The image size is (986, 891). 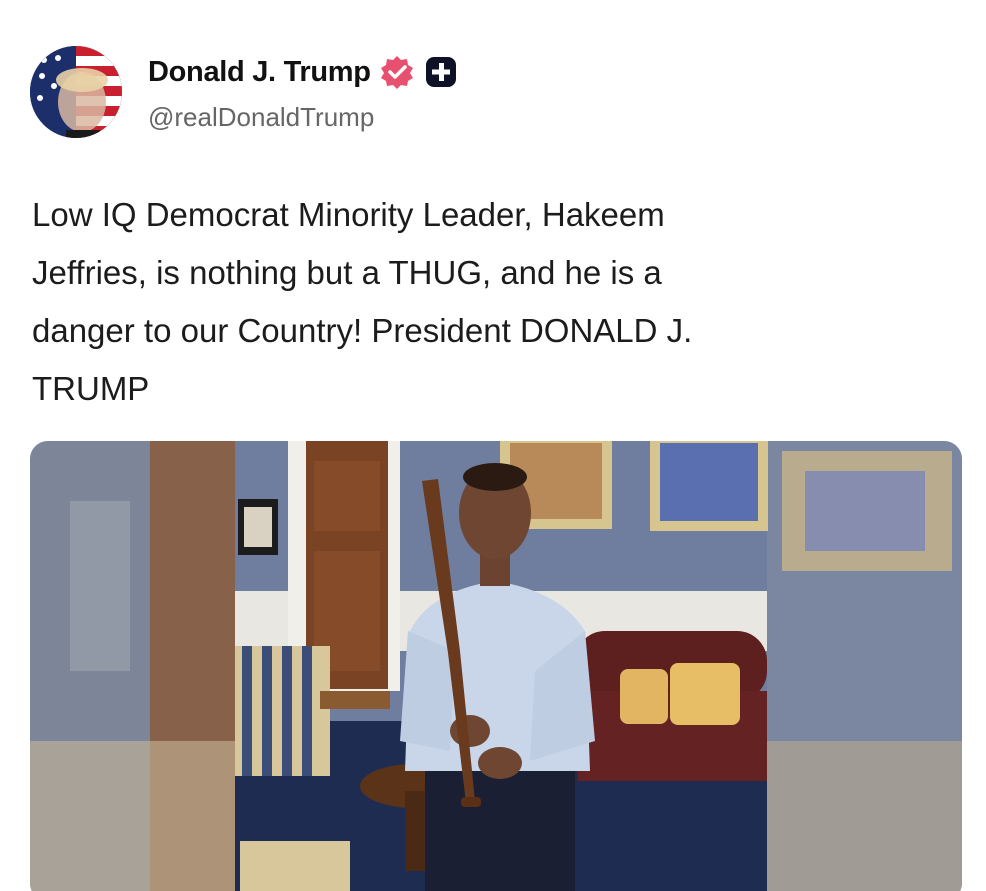 I want to click on author-display-name: Donald J. Trump, so click(x=259, y=72).